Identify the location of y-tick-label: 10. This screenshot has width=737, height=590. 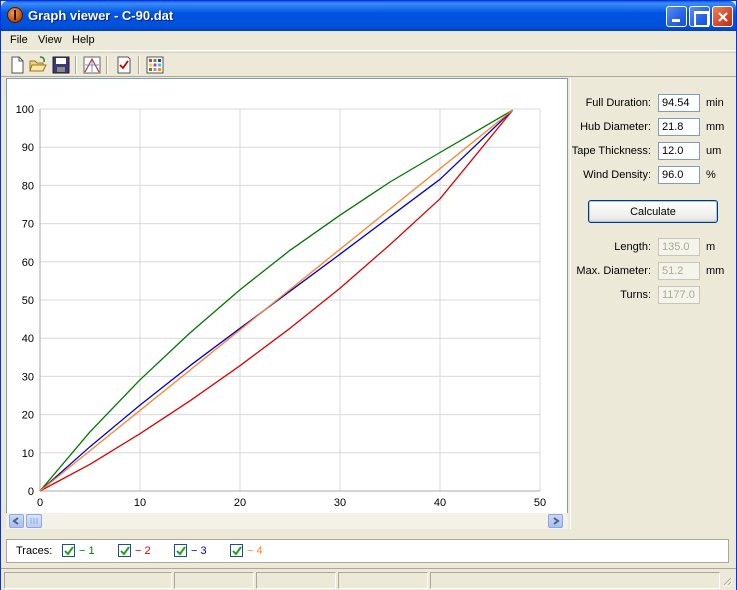
(28, 454).